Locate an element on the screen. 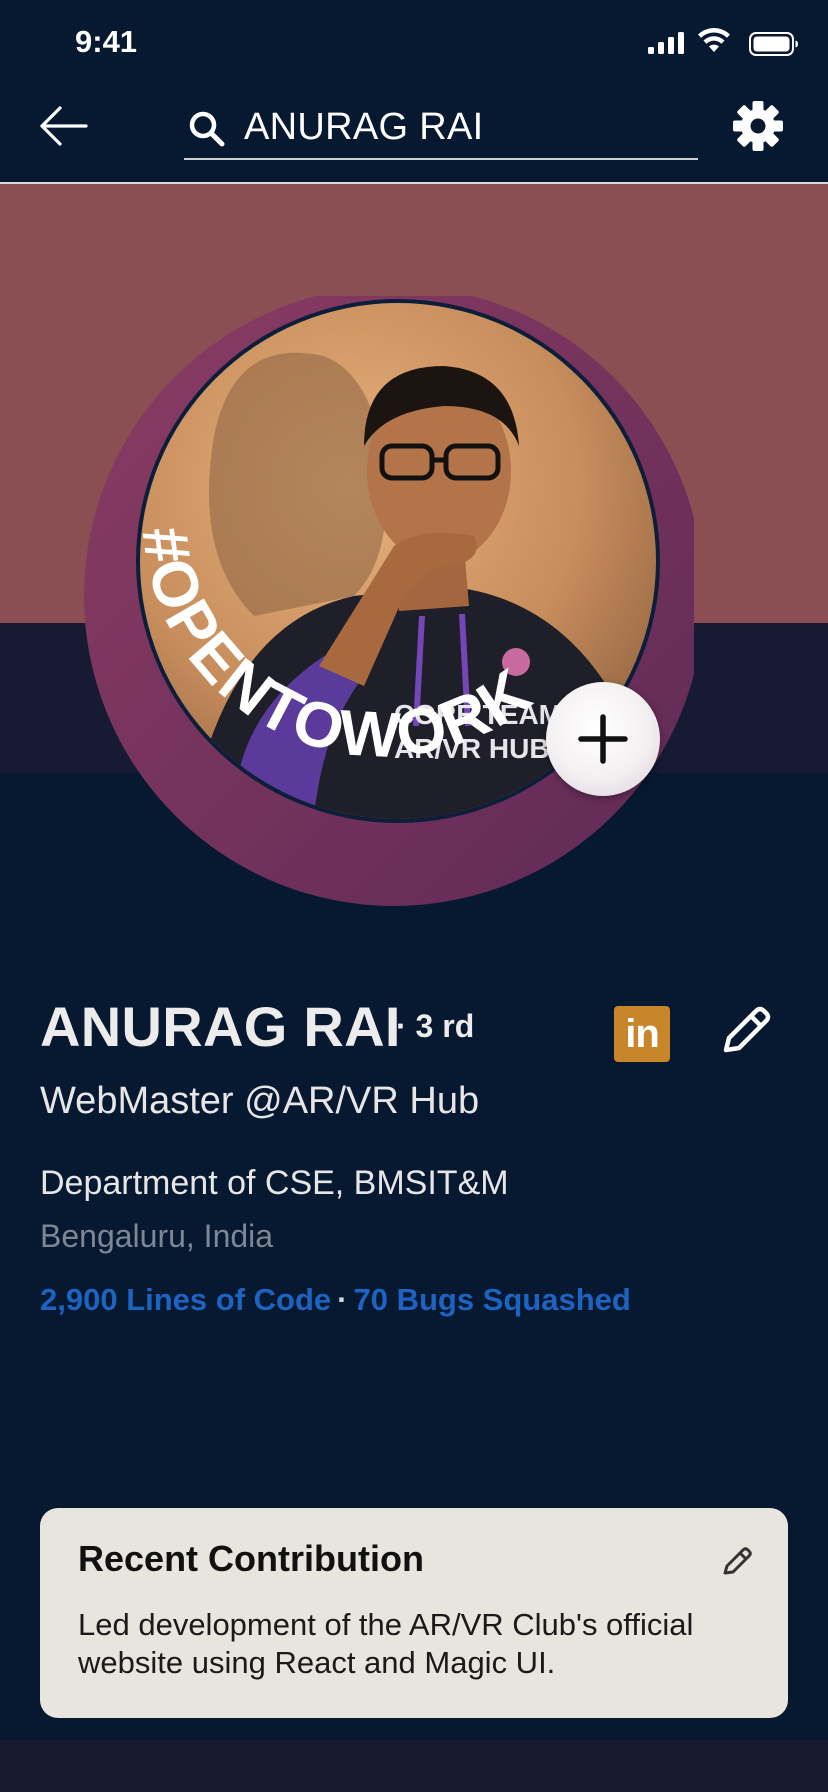  linkedin-icon: in is located at coordinates (642, 1034).